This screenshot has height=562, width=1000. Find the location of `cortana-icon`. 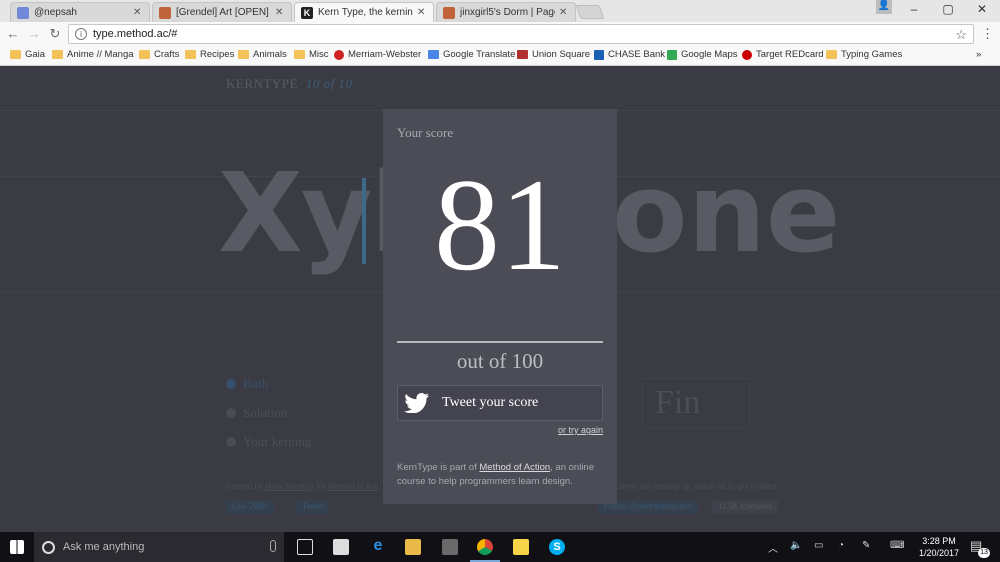

cortana-icon is located at coordinates (48, 547).